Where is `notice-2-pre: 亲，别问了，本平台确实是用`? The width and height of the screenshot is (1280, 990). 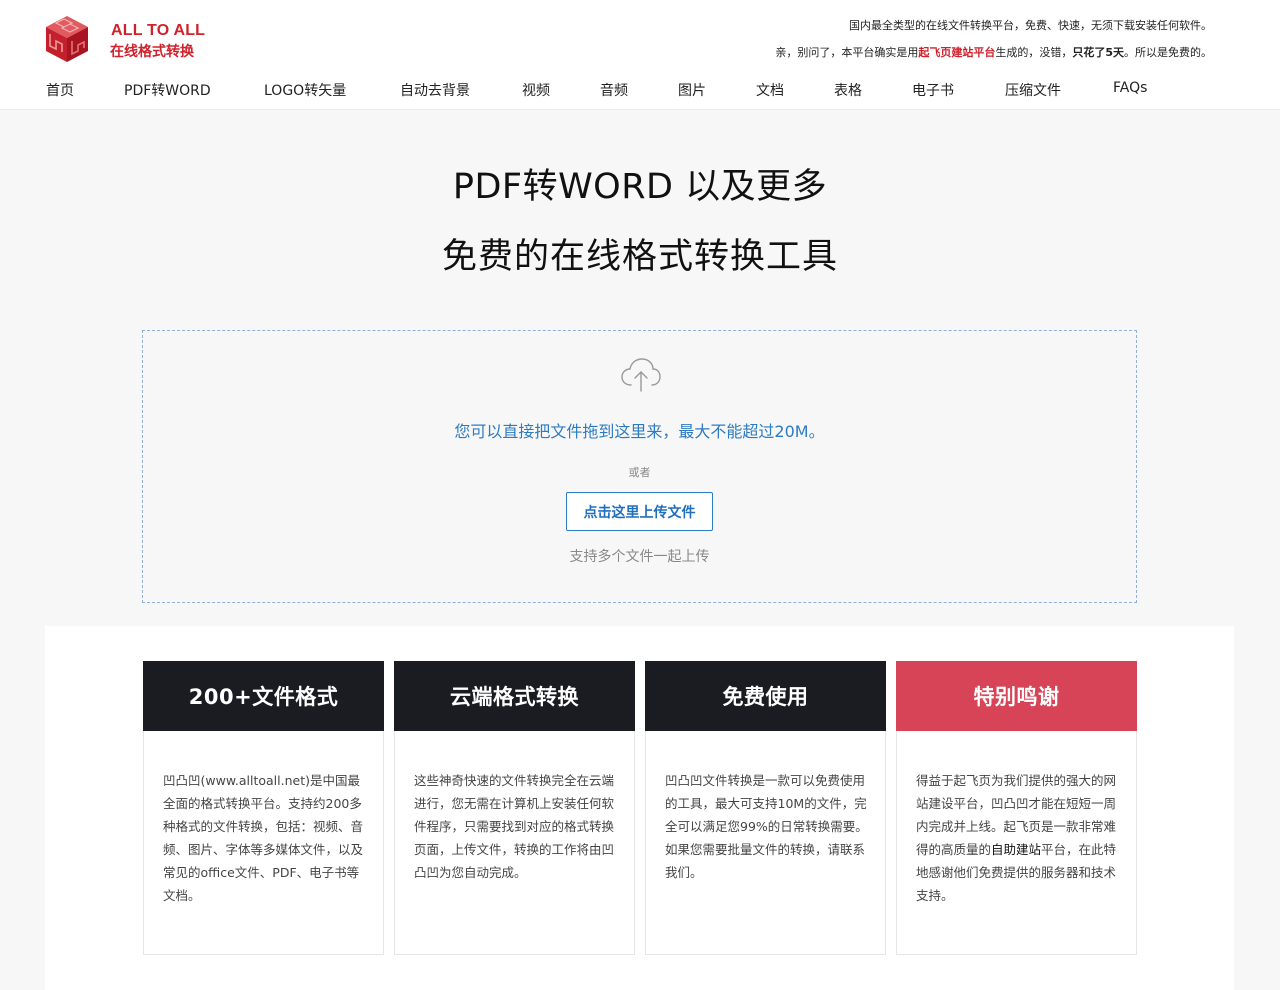
notice-2-pre: 亲，别问了，本平台确实是用 is located at coordinates (847, 52).